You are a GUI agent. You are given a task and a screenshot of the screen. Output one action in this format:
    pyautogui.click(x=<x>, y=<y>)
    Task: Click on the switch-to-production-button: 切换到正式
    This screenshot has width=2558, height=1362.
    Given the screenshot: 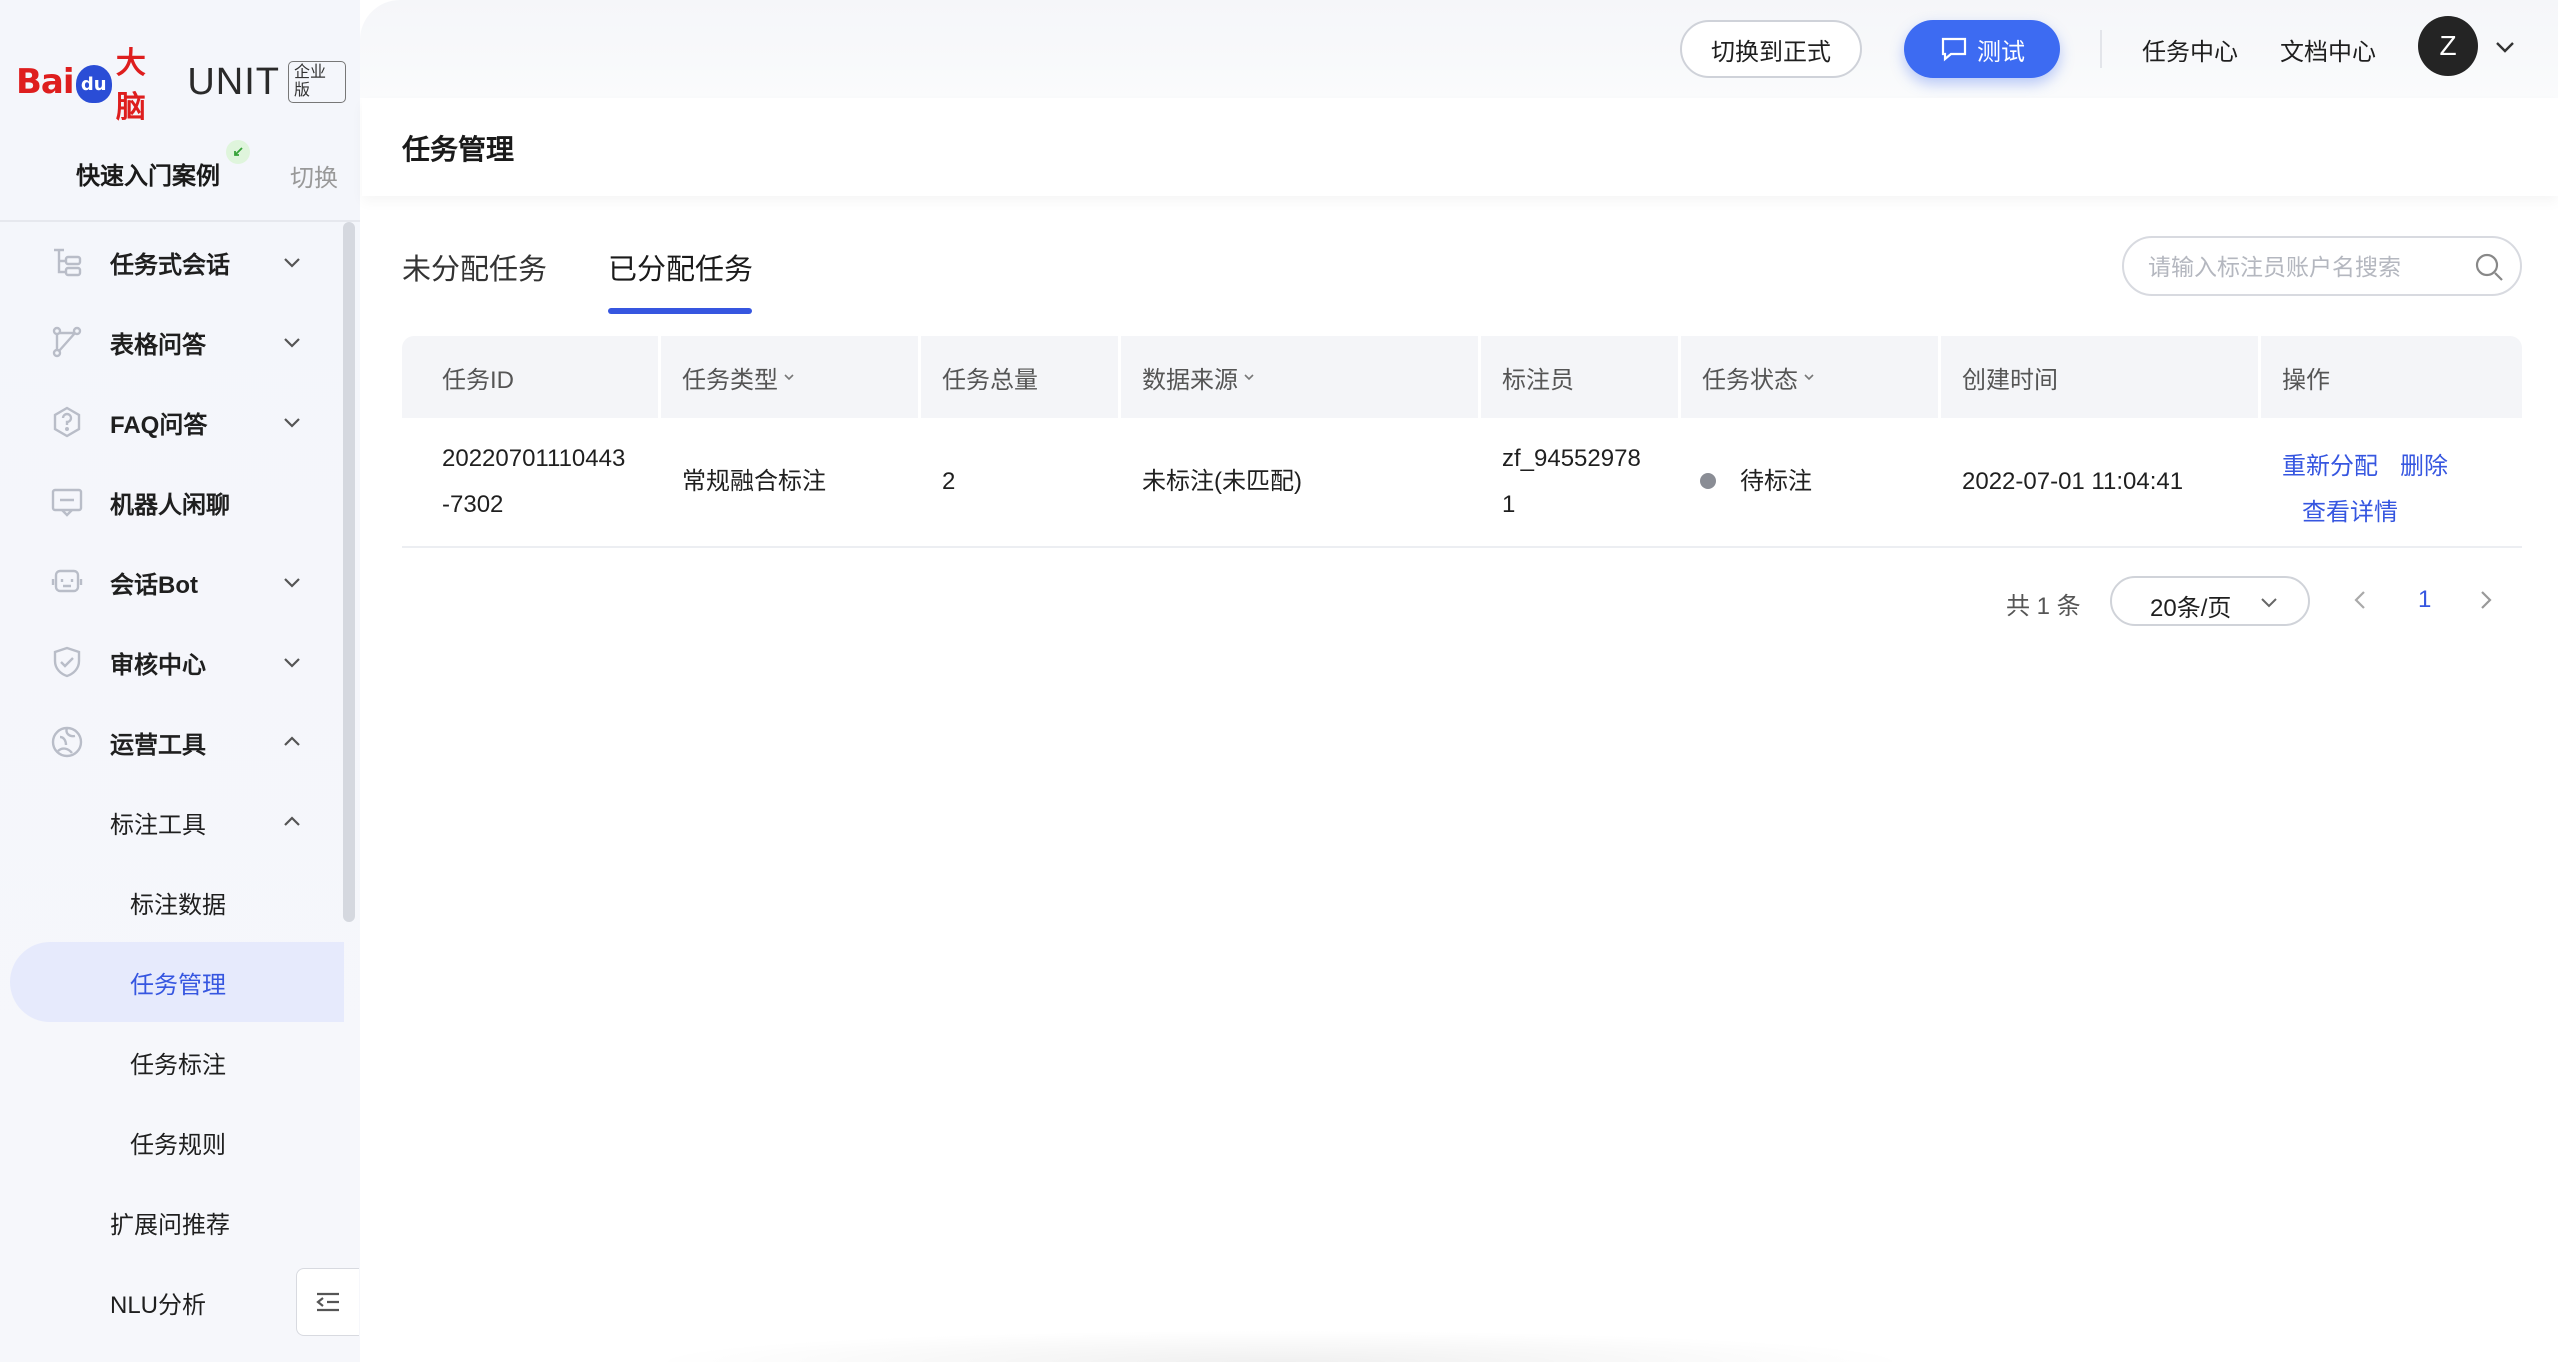 What is the action you would take?
    pyautogui.click(x=1771, y=49)
    